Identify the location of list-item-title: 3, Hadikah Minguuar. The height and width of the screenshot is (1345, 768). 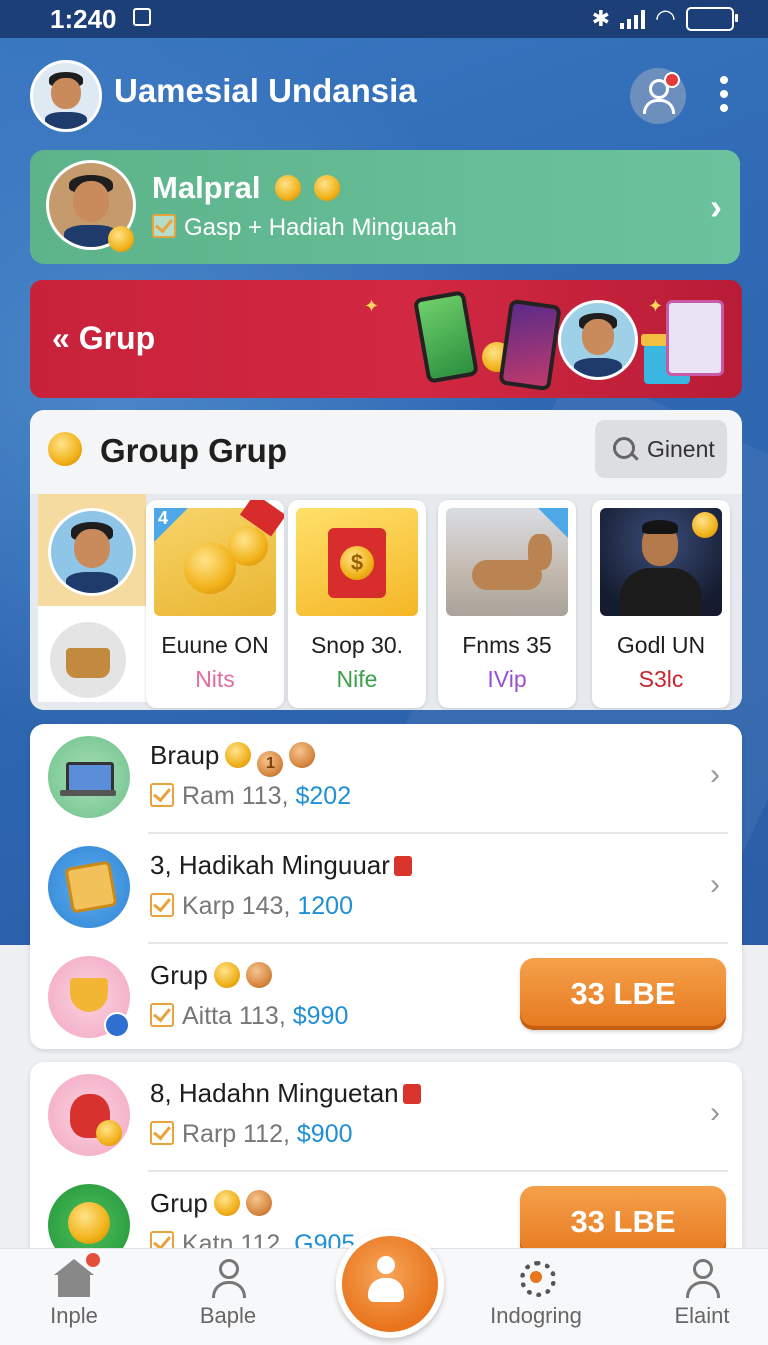
(270, 865).